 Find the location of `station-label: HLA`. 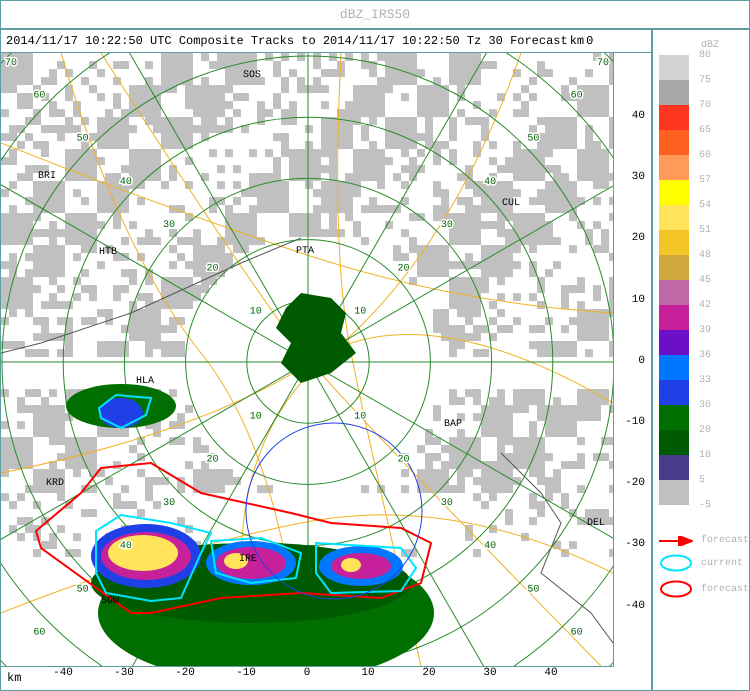

station-label: HLA is located at coordinates (145, 381).